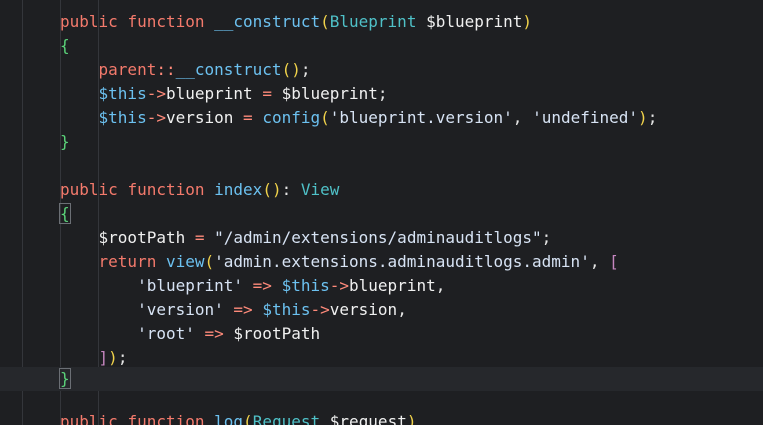  What do you see at coordinates (381, 379) in the screenshot?
I see `code-line-16-current: }` at bounding box center [381, 379].